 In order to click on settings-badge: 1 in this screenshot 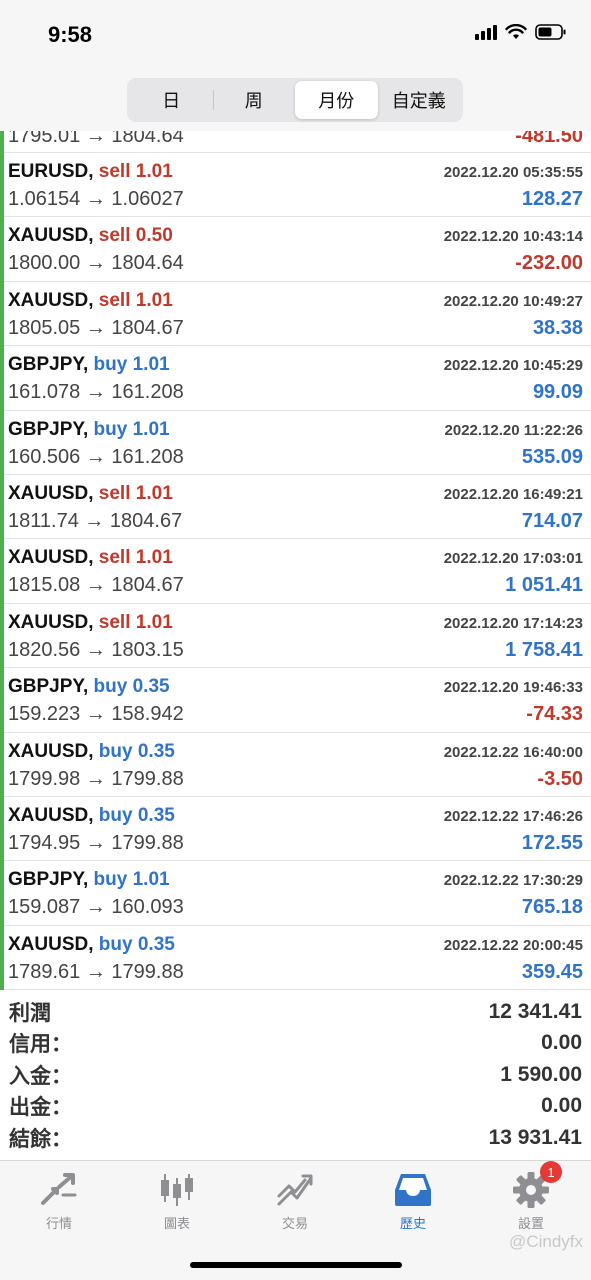, I will do `click(551, 1172)`.